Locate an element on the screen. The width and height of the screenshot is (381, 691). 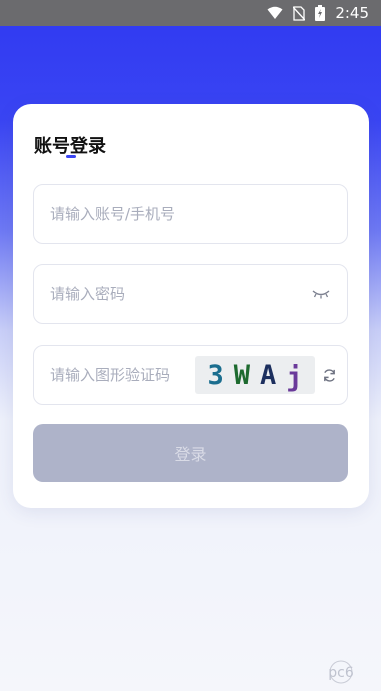
wifi-icon is located at coordinates (275, 13).